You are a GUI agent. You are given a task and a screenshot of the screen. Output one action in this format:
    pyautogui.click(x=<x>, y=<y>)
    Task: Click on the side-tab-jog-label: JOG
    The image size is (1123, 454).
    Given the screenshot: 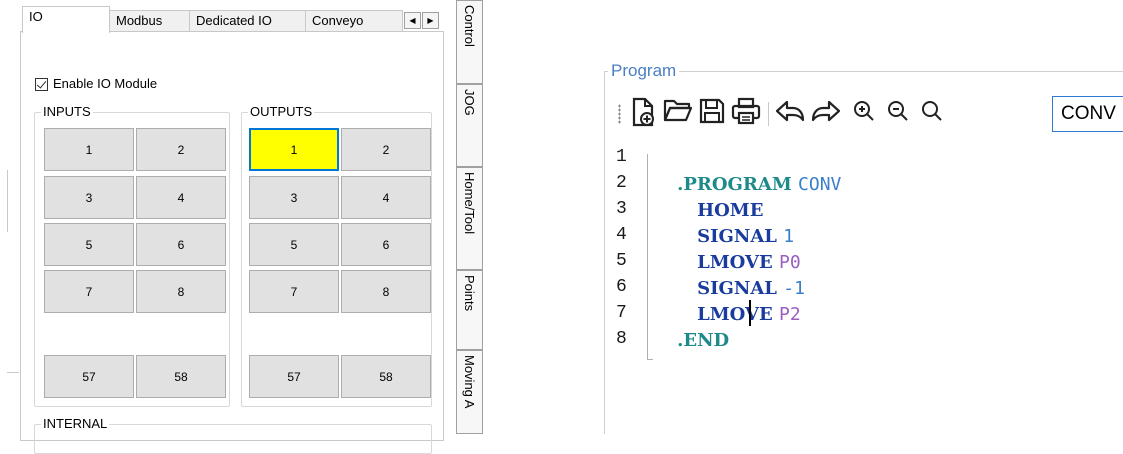 What is the action you would take?
    pyautogui.click(x=469, y=102)
    